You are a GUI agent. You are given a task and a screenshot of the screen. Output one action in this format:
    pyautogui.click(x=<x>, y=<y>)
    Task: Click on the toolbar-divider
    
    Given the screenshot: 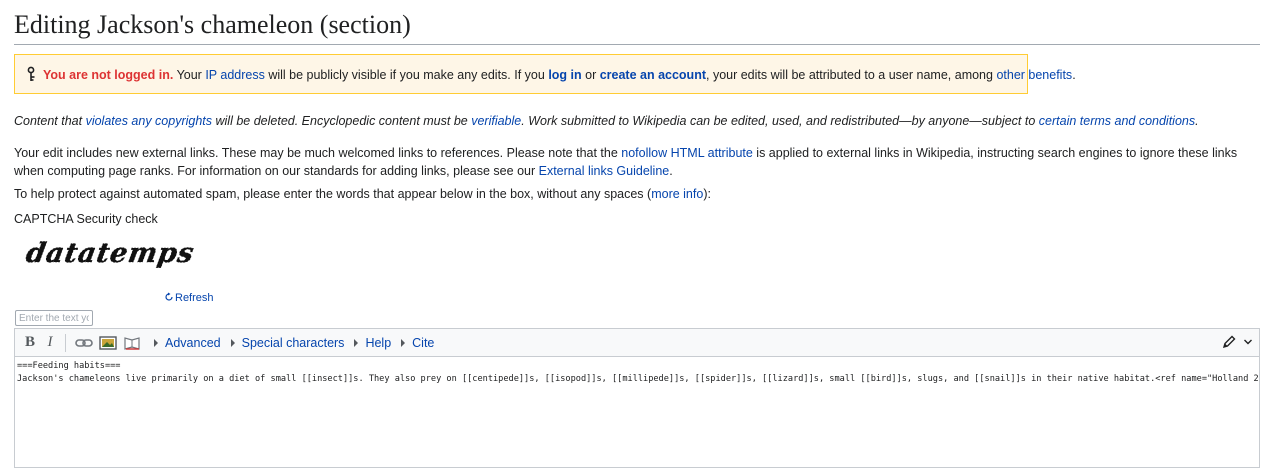 What is the action you would take?
    pyautogui.click(x=65, y=342)
    